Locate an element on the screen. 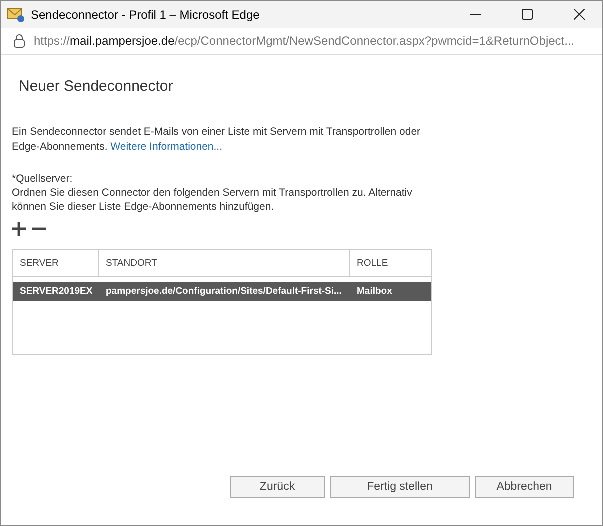  add-icon is located at coordinates (19, 229).